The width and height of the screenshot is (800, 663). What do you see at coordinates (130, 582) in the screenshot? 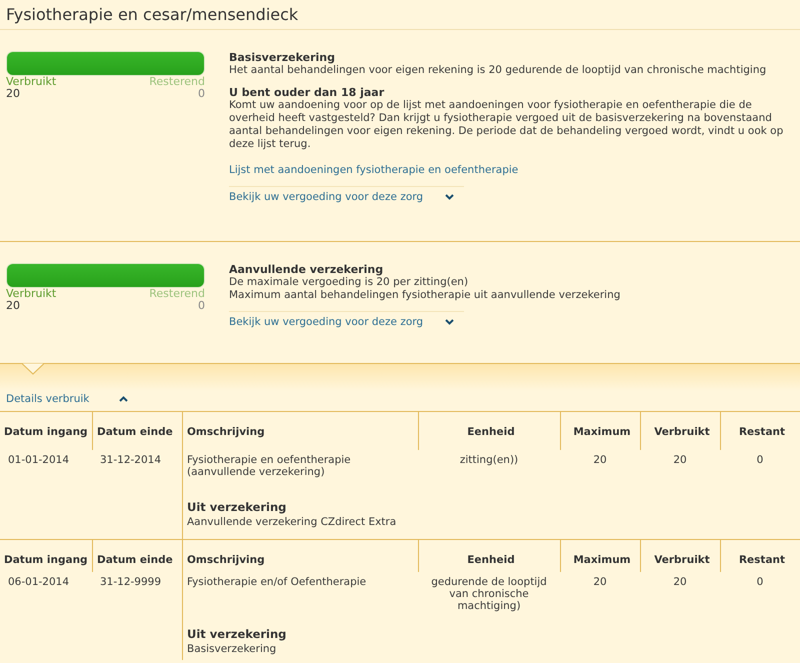
I see `table-cell-text: 31-12-9999` at bounding box center [130, 582].